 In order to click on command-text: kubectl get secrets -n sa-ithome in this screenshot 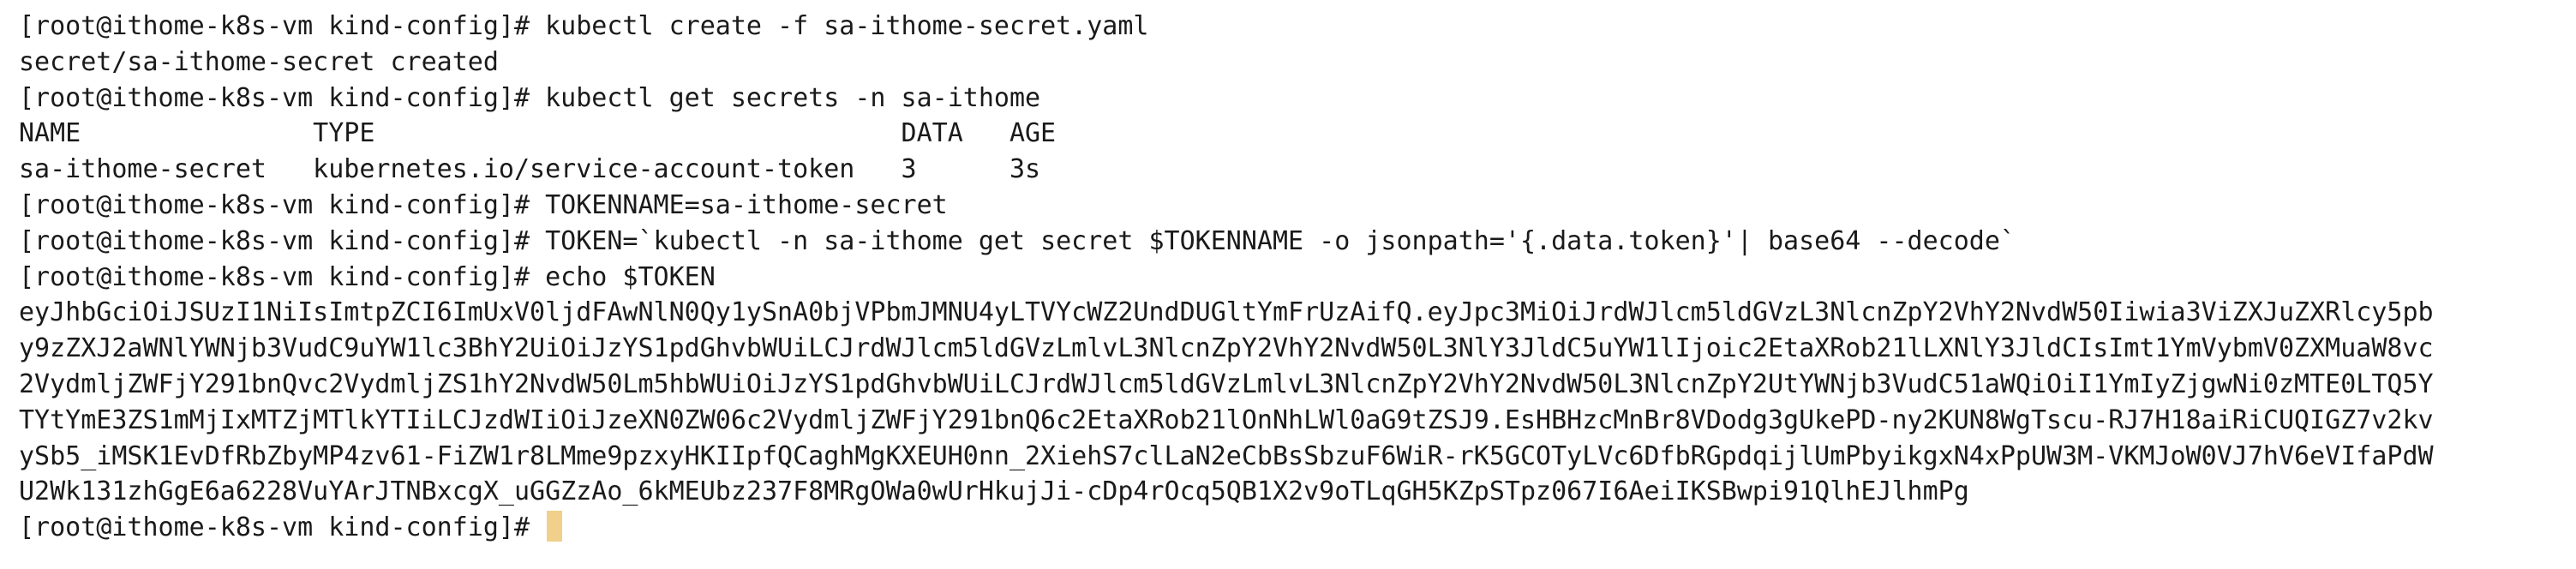, I will do `click(793, 97)`.